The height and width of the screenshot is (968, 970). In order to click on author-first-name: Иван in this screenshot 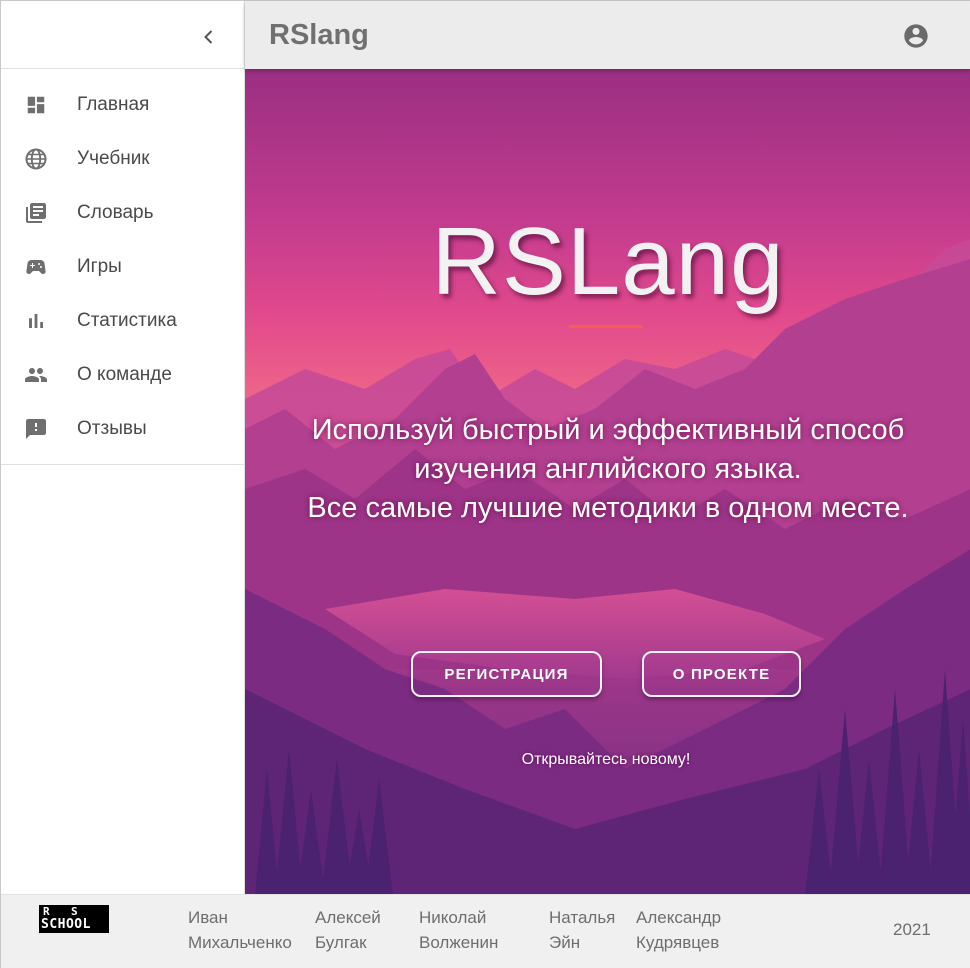, I will do `click(208, 917)`.